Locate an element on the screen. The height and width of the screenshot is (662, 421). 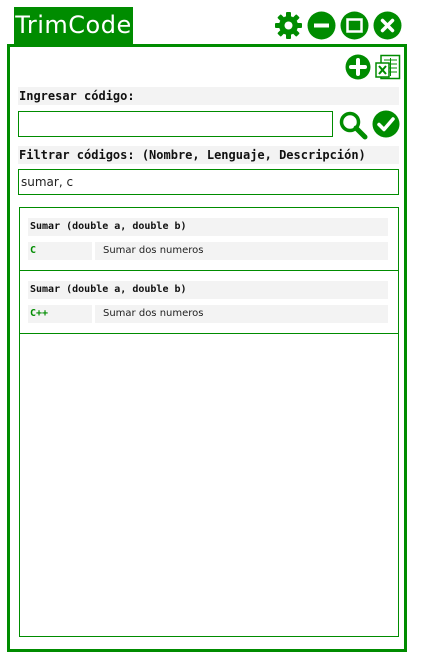
confirm-icon is located at coordinates (386, 124).